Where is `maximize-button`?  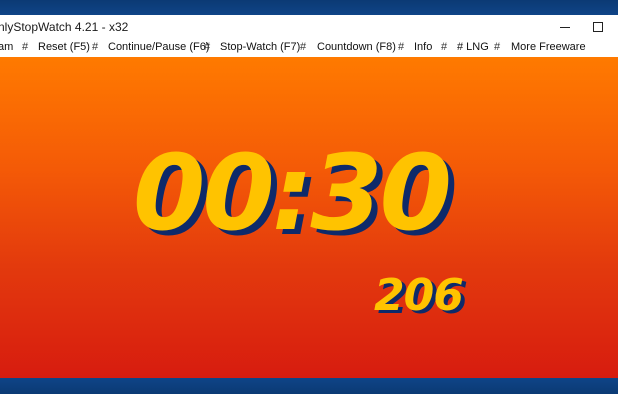 maximize-button is located at coordinates (598, 27).